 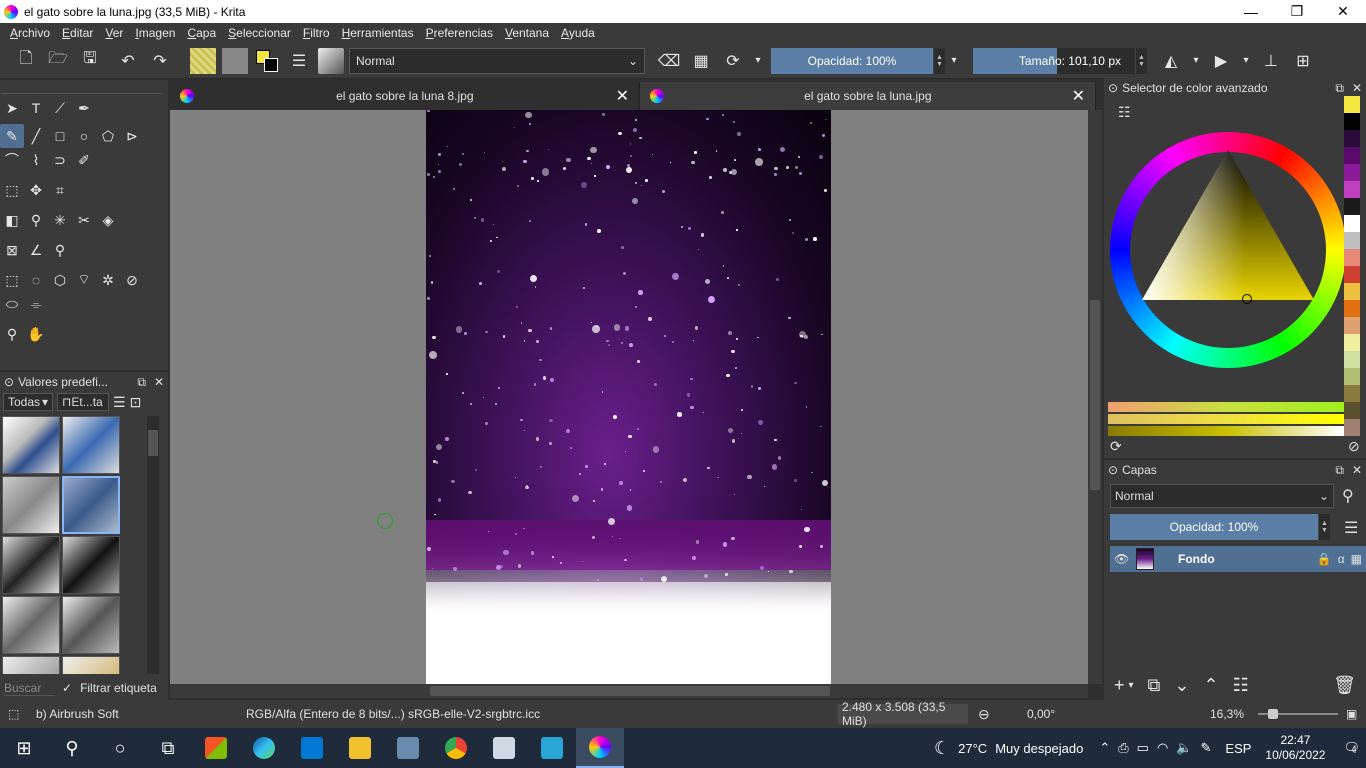 I want to click on remote-desktop-icon, so click(x=408, y=748).